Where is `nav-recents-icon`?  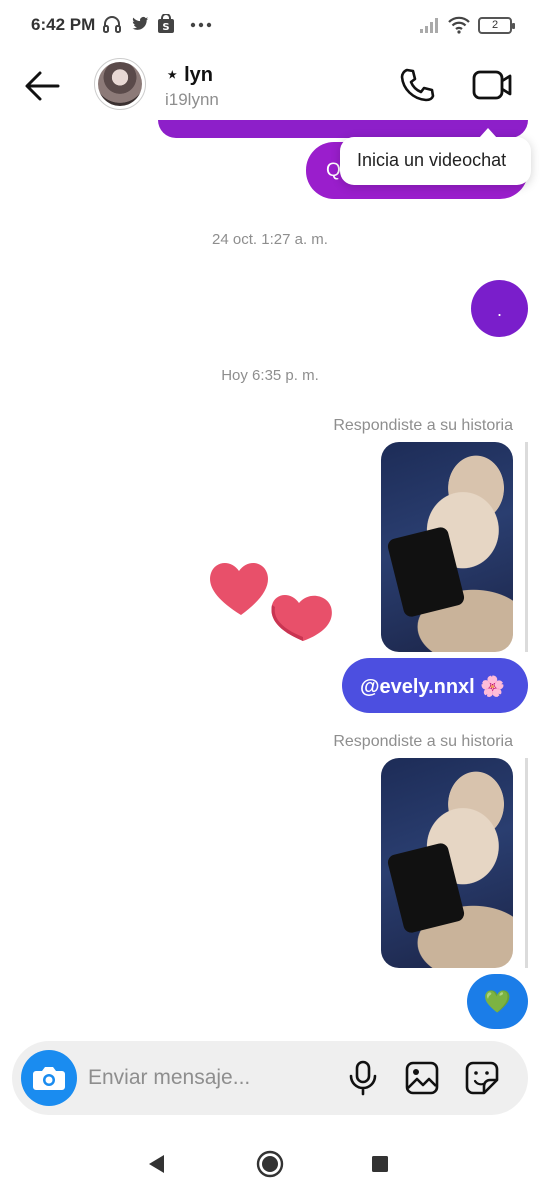 nav-recents-icon is located at coordinates (380, 1164).